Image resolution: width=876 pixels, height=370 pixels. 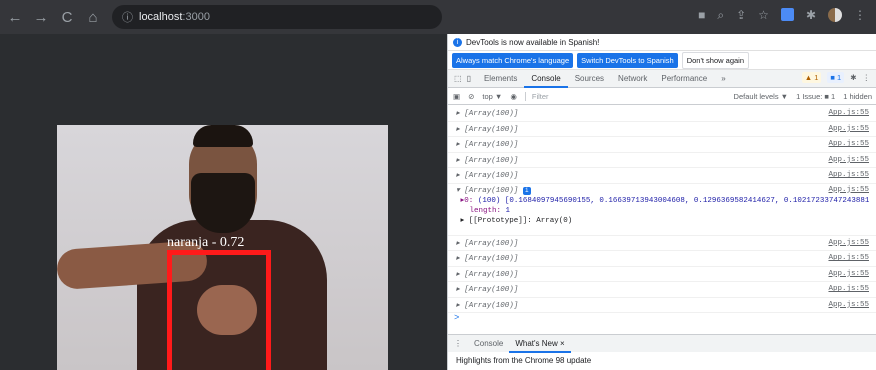 I want to click on reload-icon: C, so click(x=67, y=17).